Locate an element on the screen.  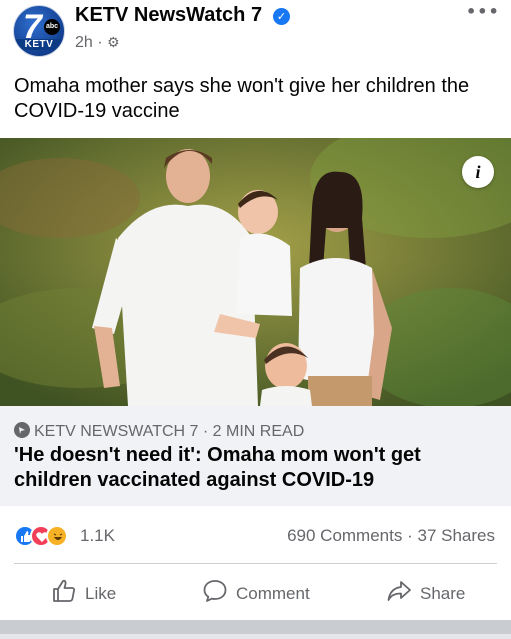
share-button: Share is located at coordinates (425, 592).